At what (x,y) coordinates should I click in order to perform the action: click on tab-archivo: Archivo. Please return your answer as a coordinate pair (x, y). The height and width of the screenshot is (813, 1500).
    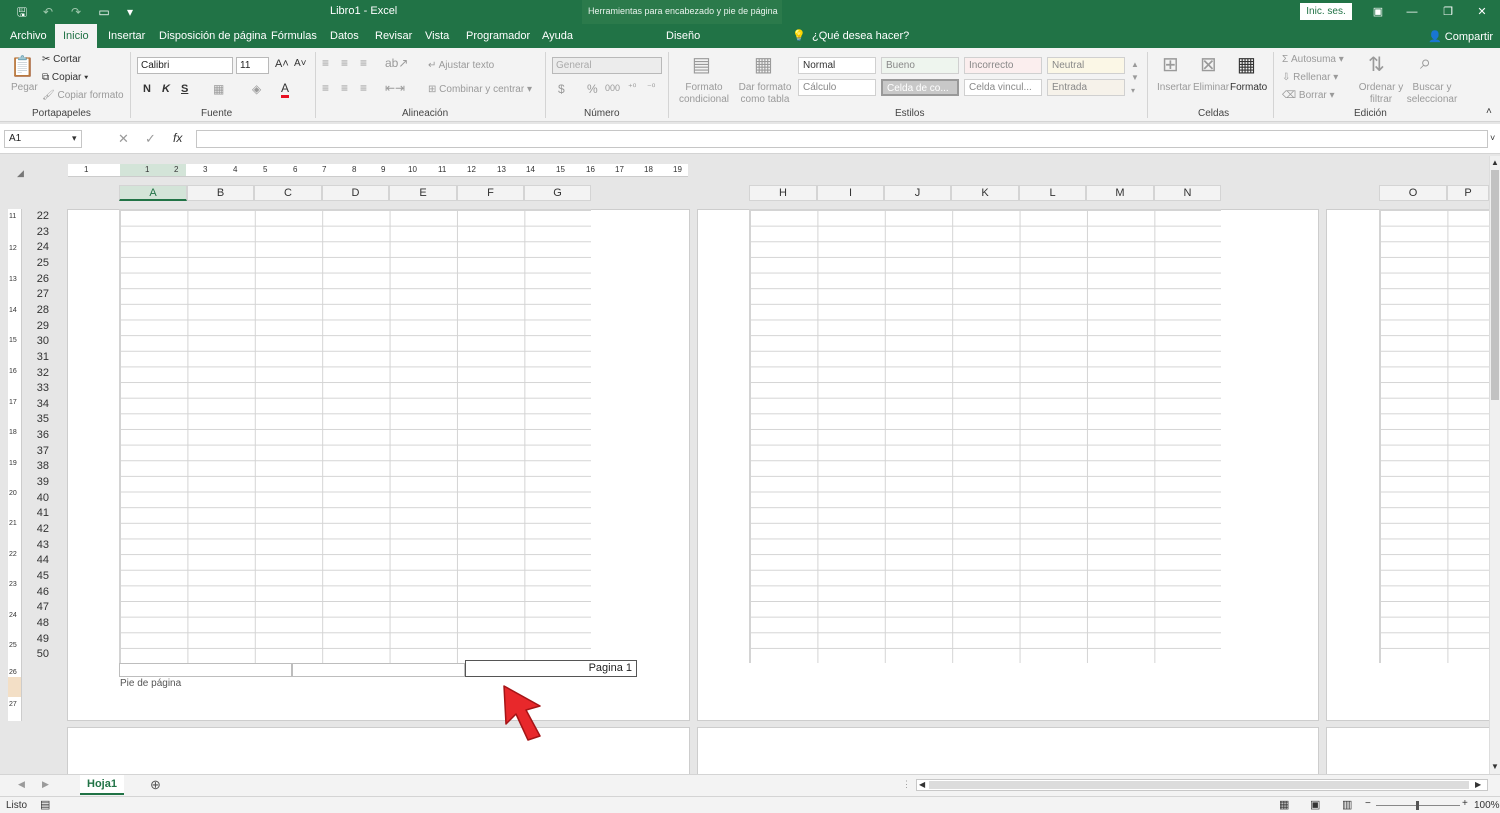
    Looking at the image, I should click on (28, 36).